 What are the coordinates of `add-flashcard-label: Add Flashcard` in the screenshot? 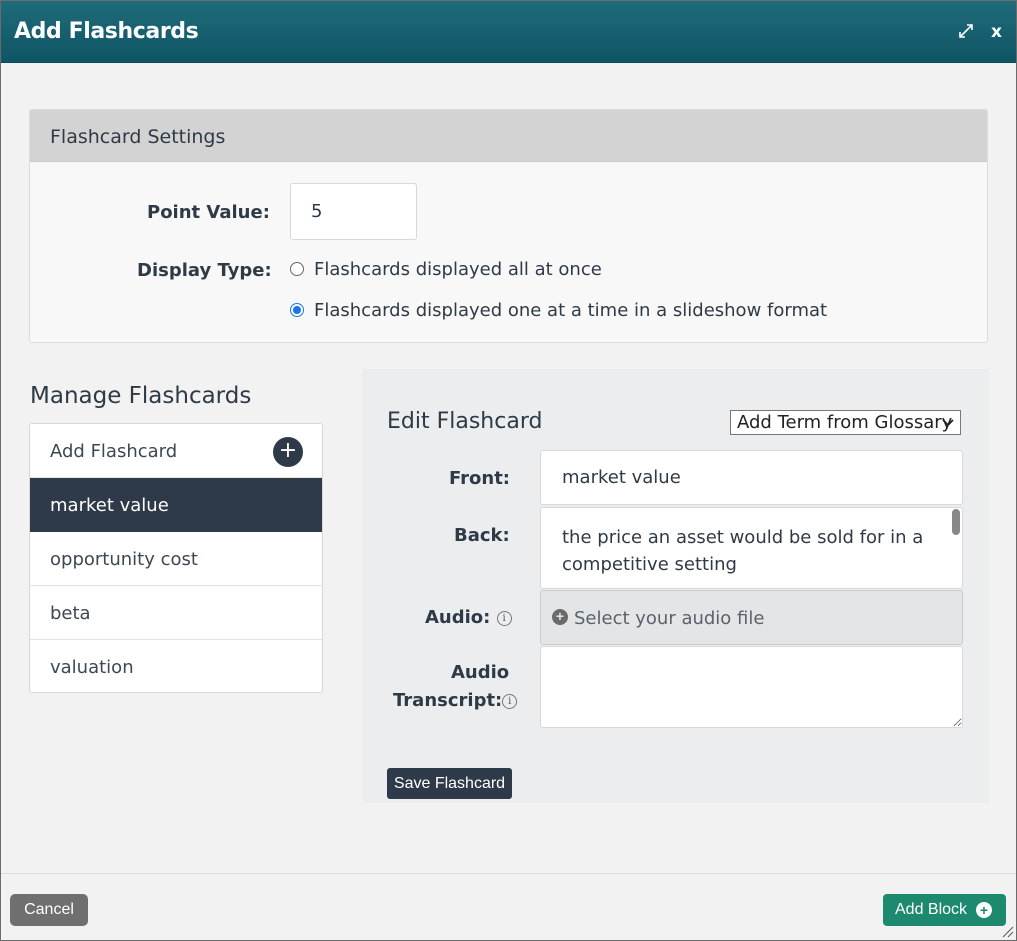 It's located at (114, 451).